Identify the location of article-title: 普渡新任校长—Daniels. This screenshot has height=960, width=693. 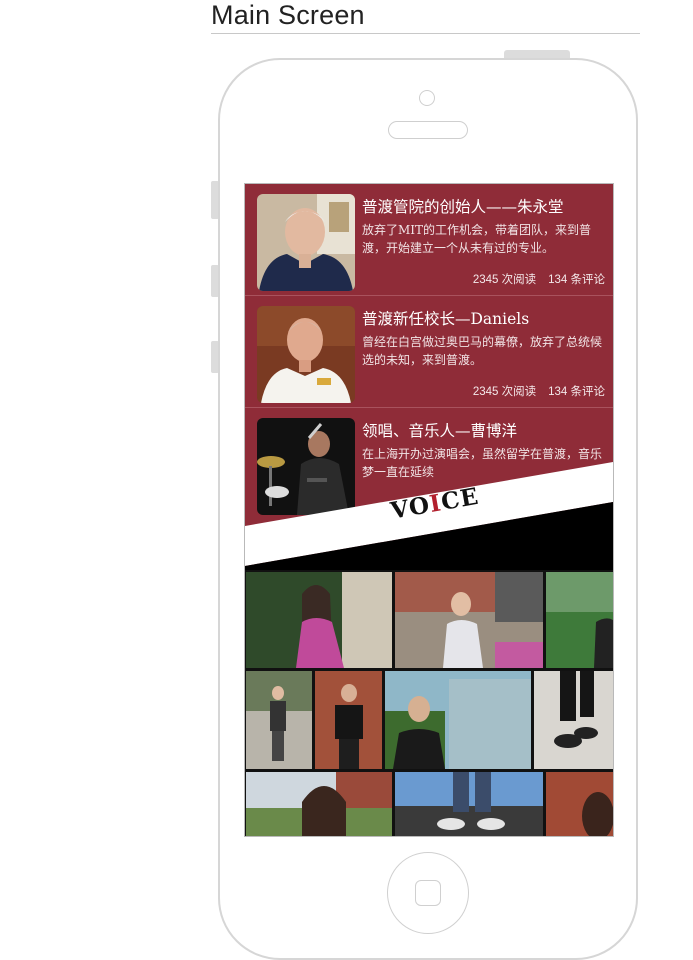
(445, 318).